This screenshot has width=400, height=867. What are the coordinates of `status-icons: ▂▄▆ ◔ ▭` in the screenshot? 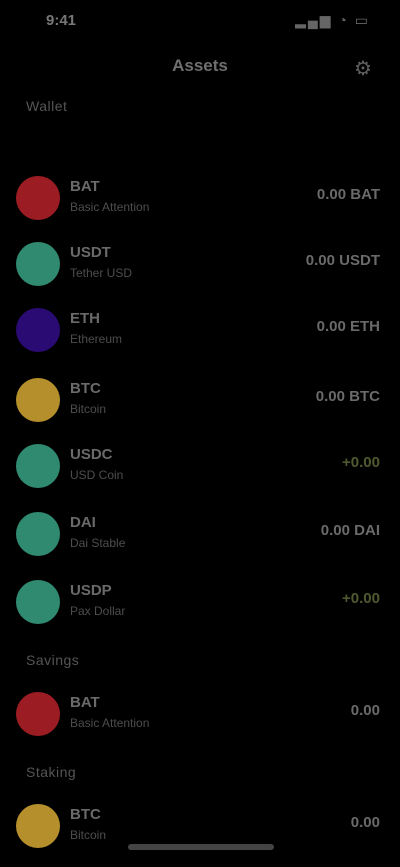 It's located at (332, 20).